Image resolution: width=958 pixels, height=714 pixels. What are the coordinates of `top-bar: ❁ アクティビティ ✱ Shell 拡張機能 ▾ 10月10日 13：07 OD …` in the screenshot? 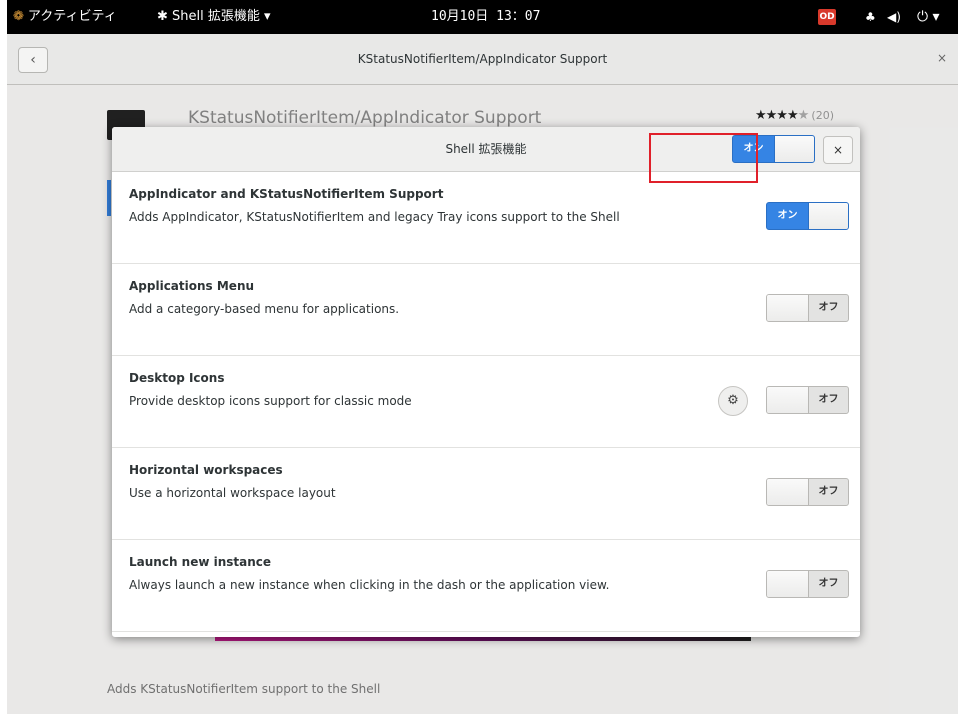 It's located at (482, 17).